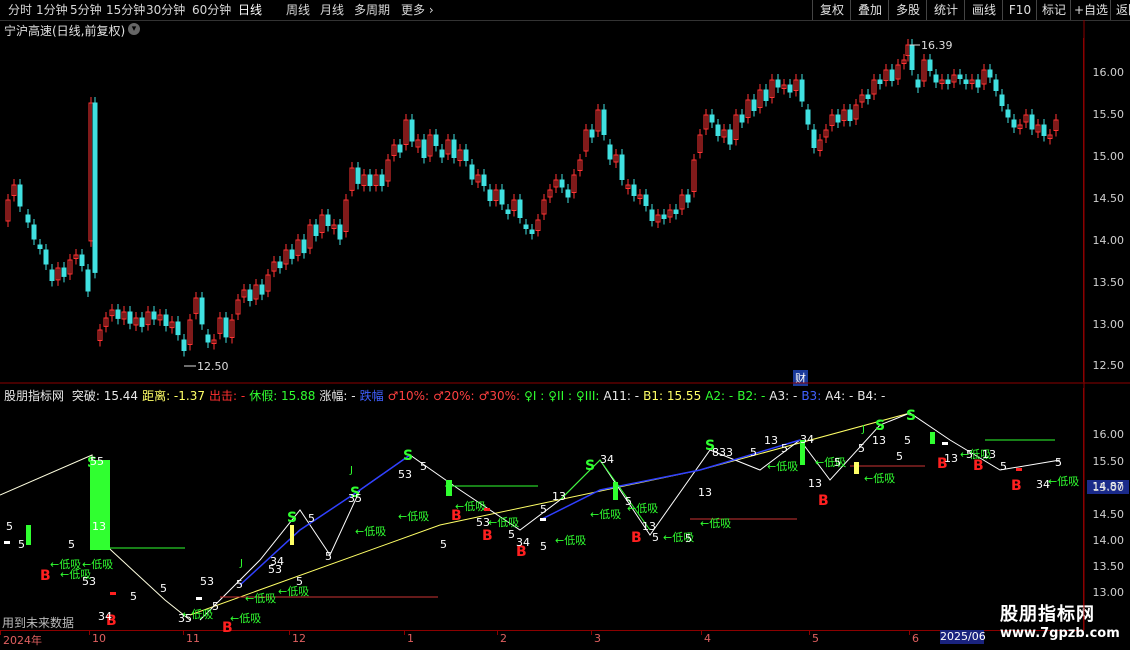  I want to click on buy-signal: B, so click(487, 536).